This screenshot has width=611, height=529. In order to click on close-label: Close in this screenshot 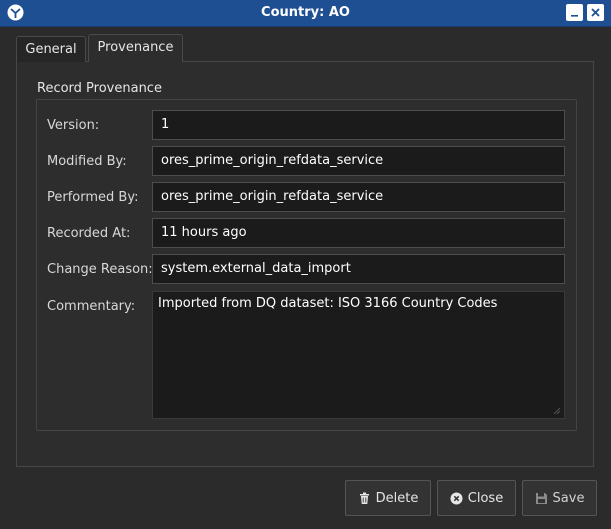, I will do `click(485, 498)`.